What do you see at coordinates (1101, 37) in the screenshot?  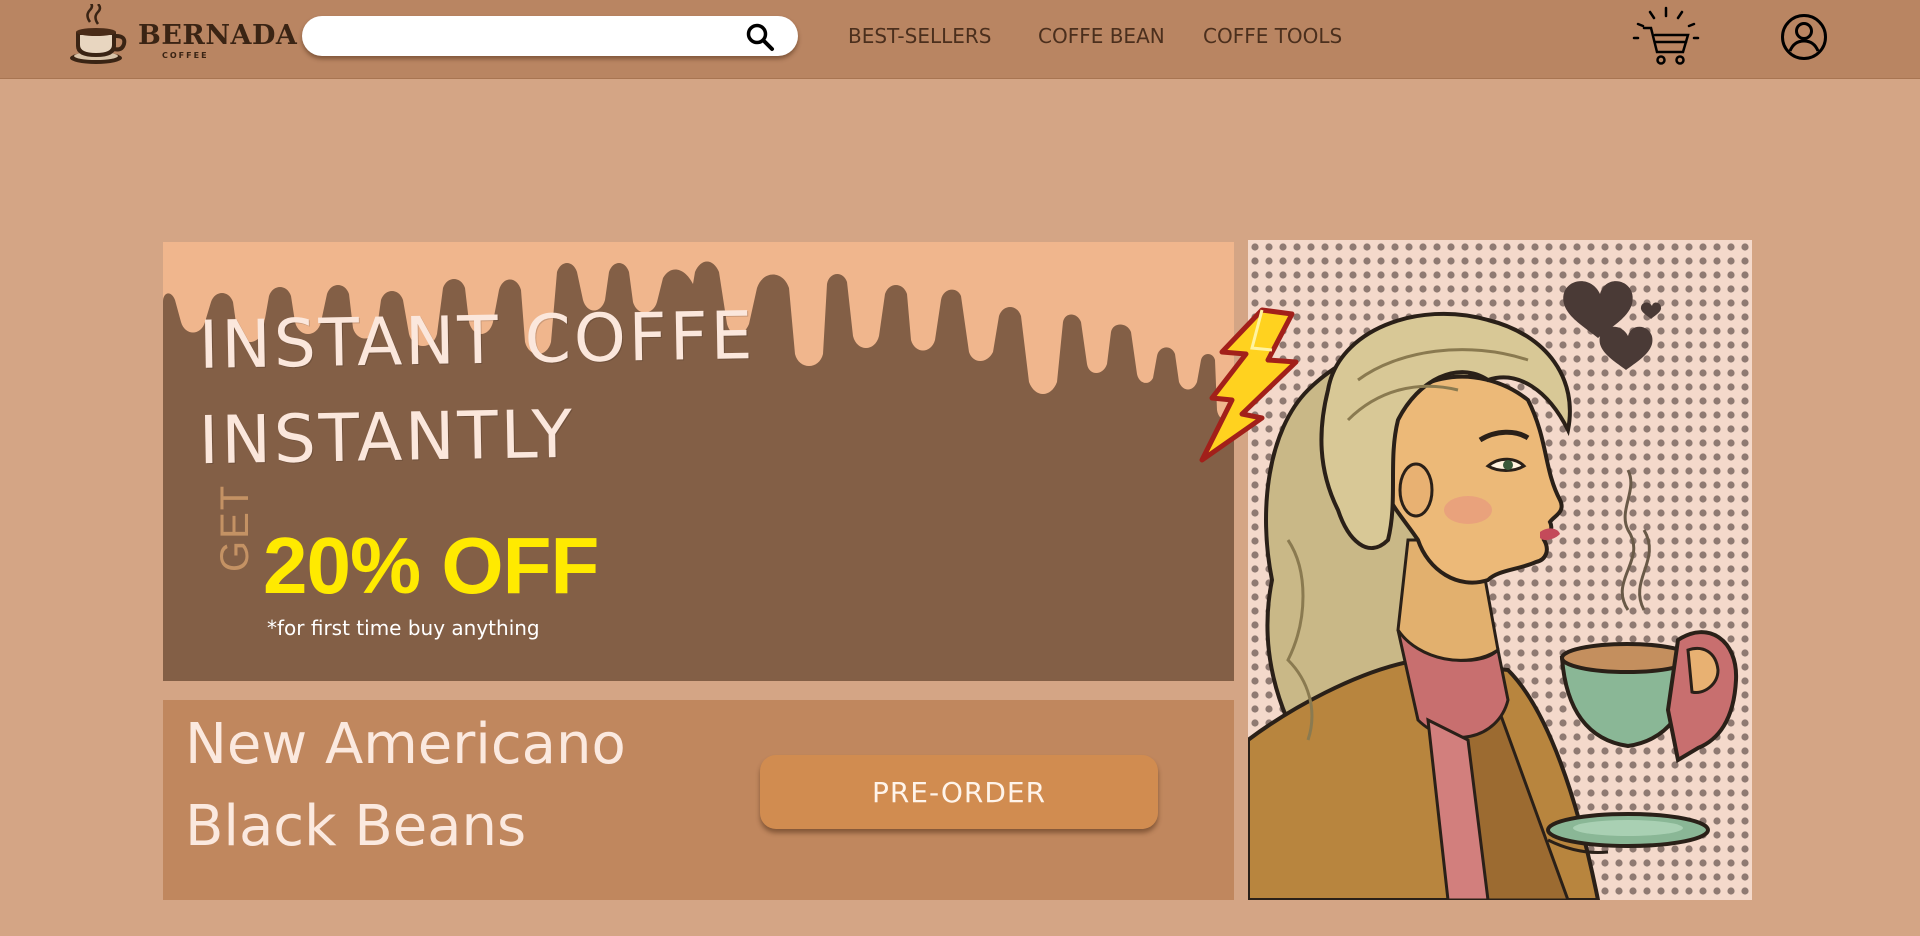 I see `nav-coffe-bean: COFFE BEAN` at bounding box center [1101, 37].